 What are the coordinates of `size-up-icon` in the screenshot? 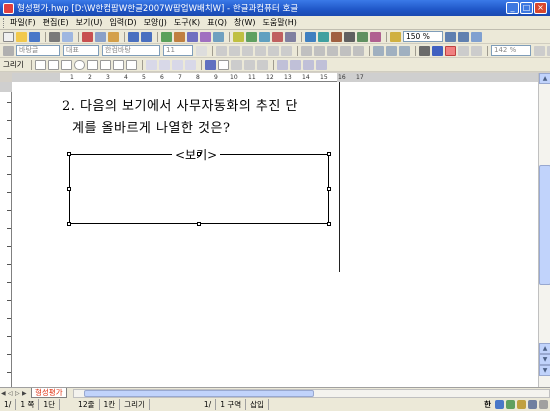 It's located at (201, 50).